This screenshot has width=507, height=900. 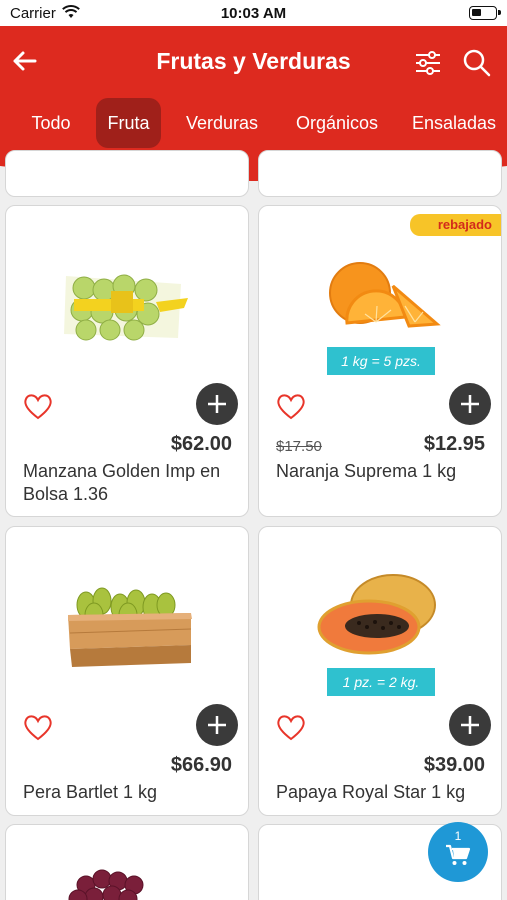 I want to click on product-name: Pera Bartlet 1 kg, so click(x=90, y=792).